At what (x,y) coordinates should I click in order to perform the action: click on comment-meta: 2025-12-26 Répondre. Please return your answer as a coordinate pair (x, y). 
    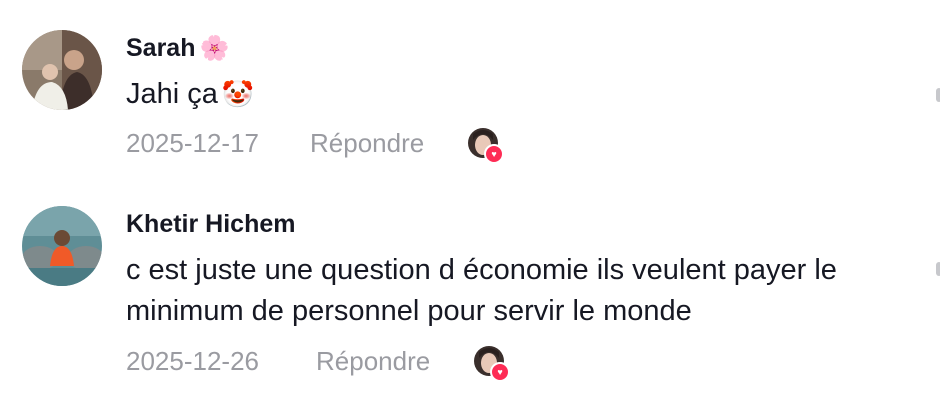
    Looking at the image, I should click on (326, 362).